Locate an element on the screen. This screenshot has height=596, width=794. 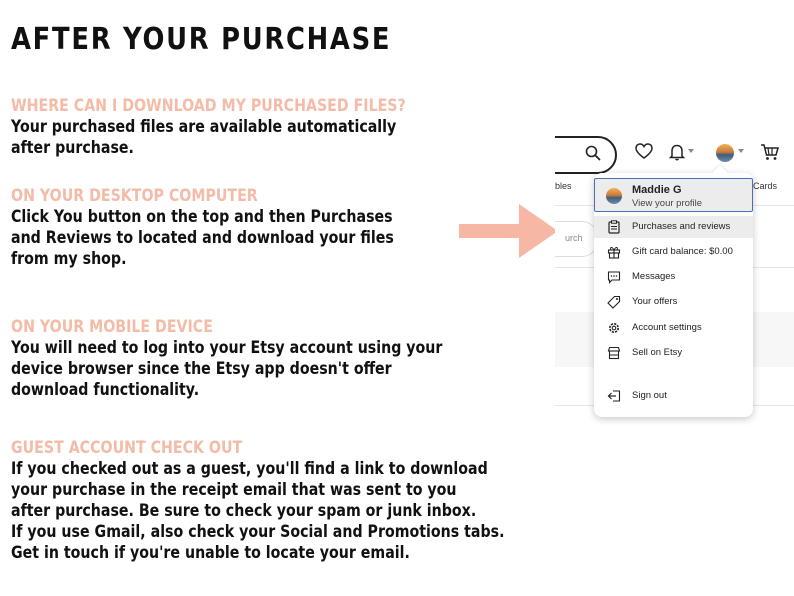
search-bar is located at coordinates (586, 155).